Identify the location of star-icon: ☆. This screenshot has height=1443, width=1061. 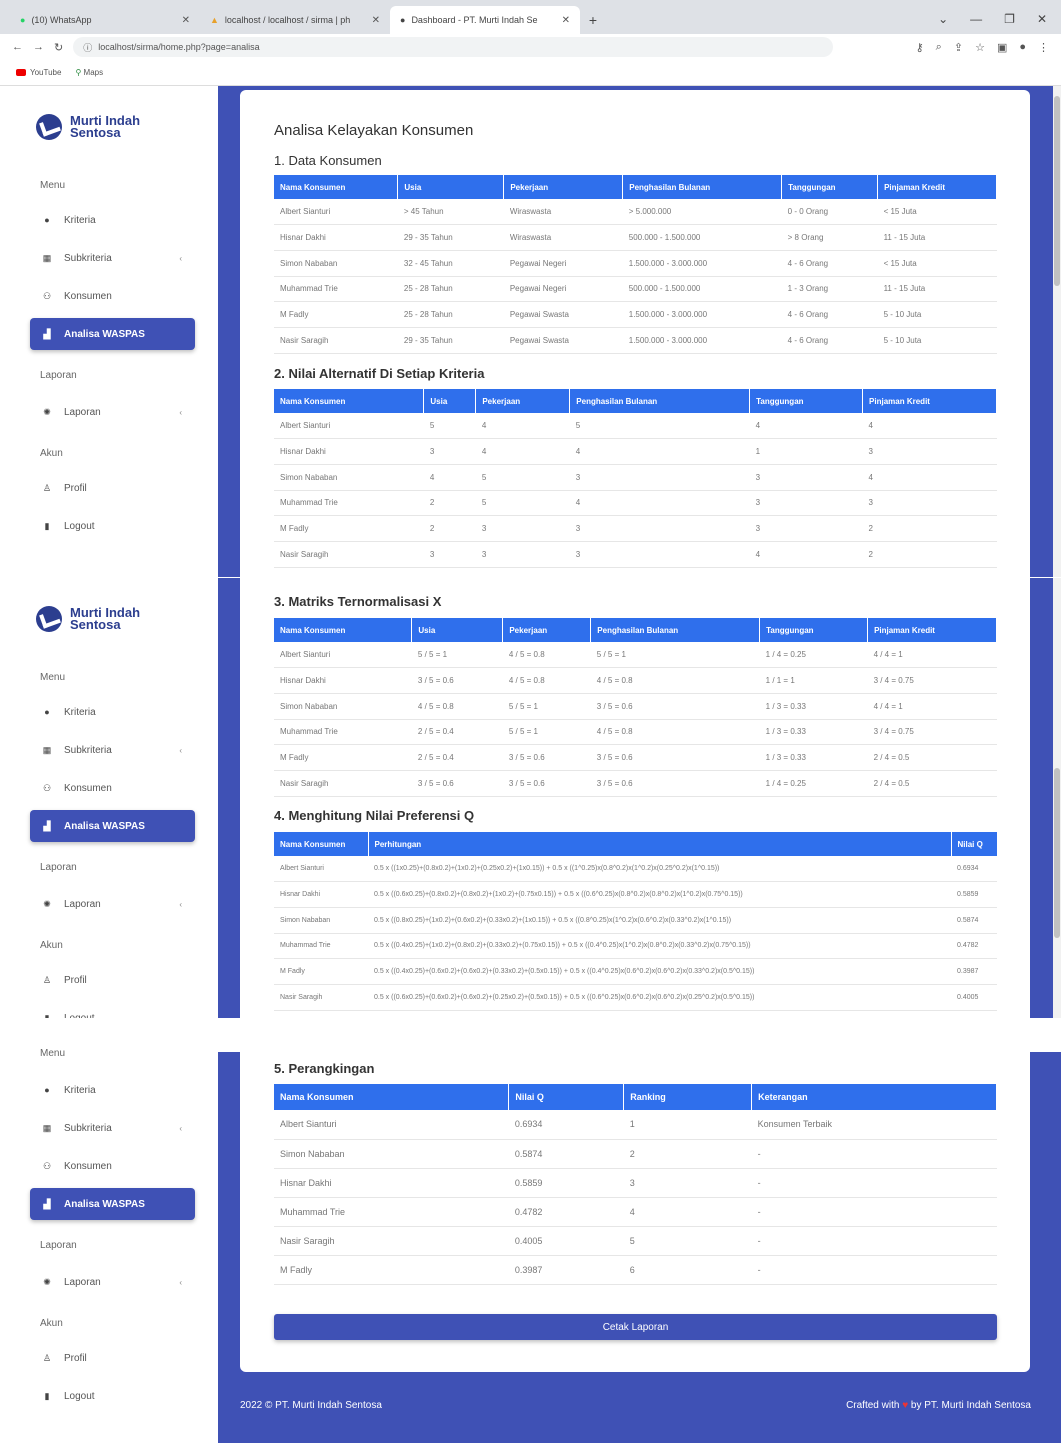
(980, 47).